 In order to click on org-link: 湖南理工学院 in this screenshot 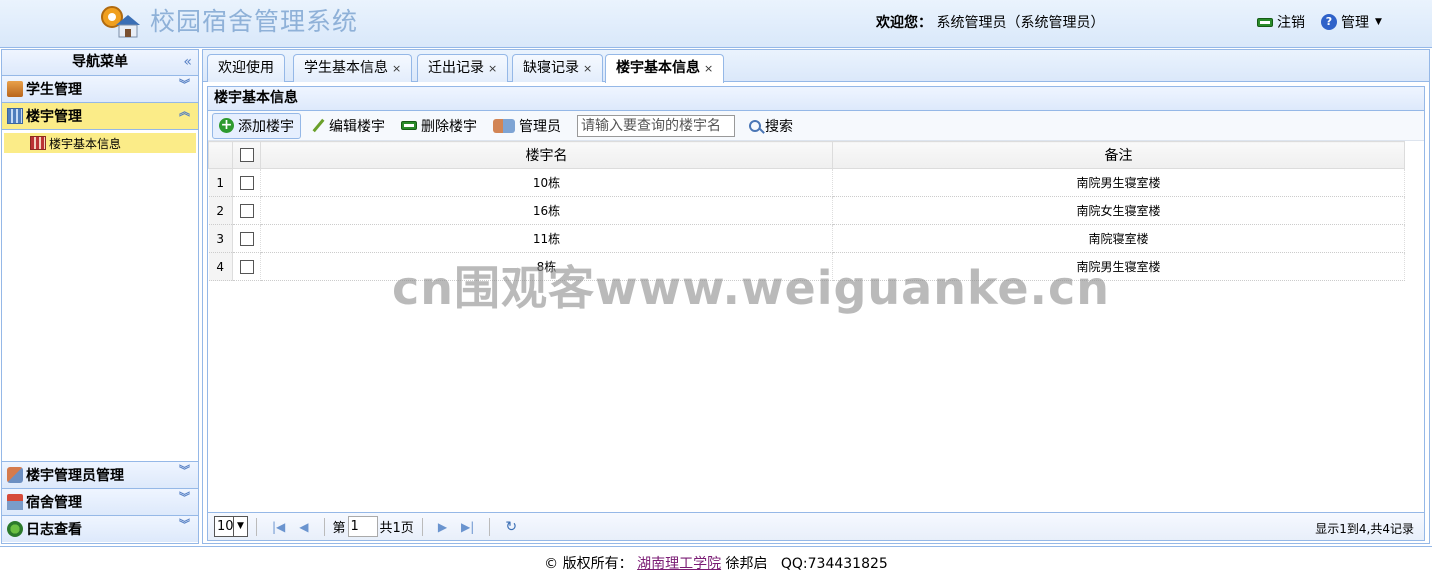, I will do `click(679, 564)`.